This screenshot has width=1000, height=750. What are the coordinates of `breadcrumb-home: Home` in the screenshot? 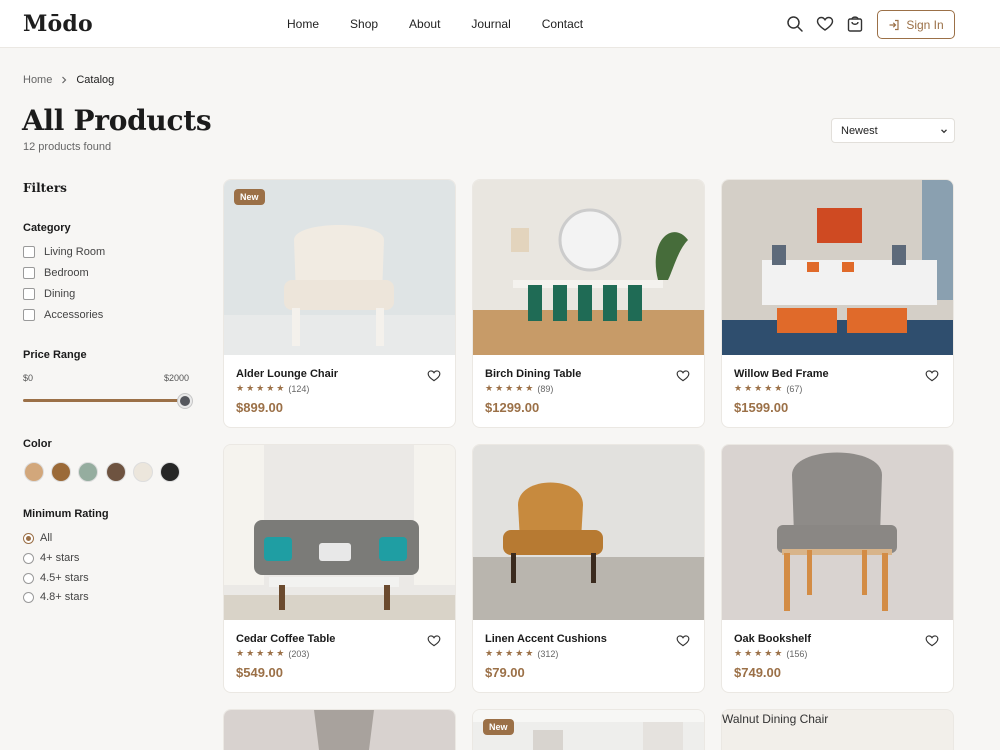 It's located at (37, 80).